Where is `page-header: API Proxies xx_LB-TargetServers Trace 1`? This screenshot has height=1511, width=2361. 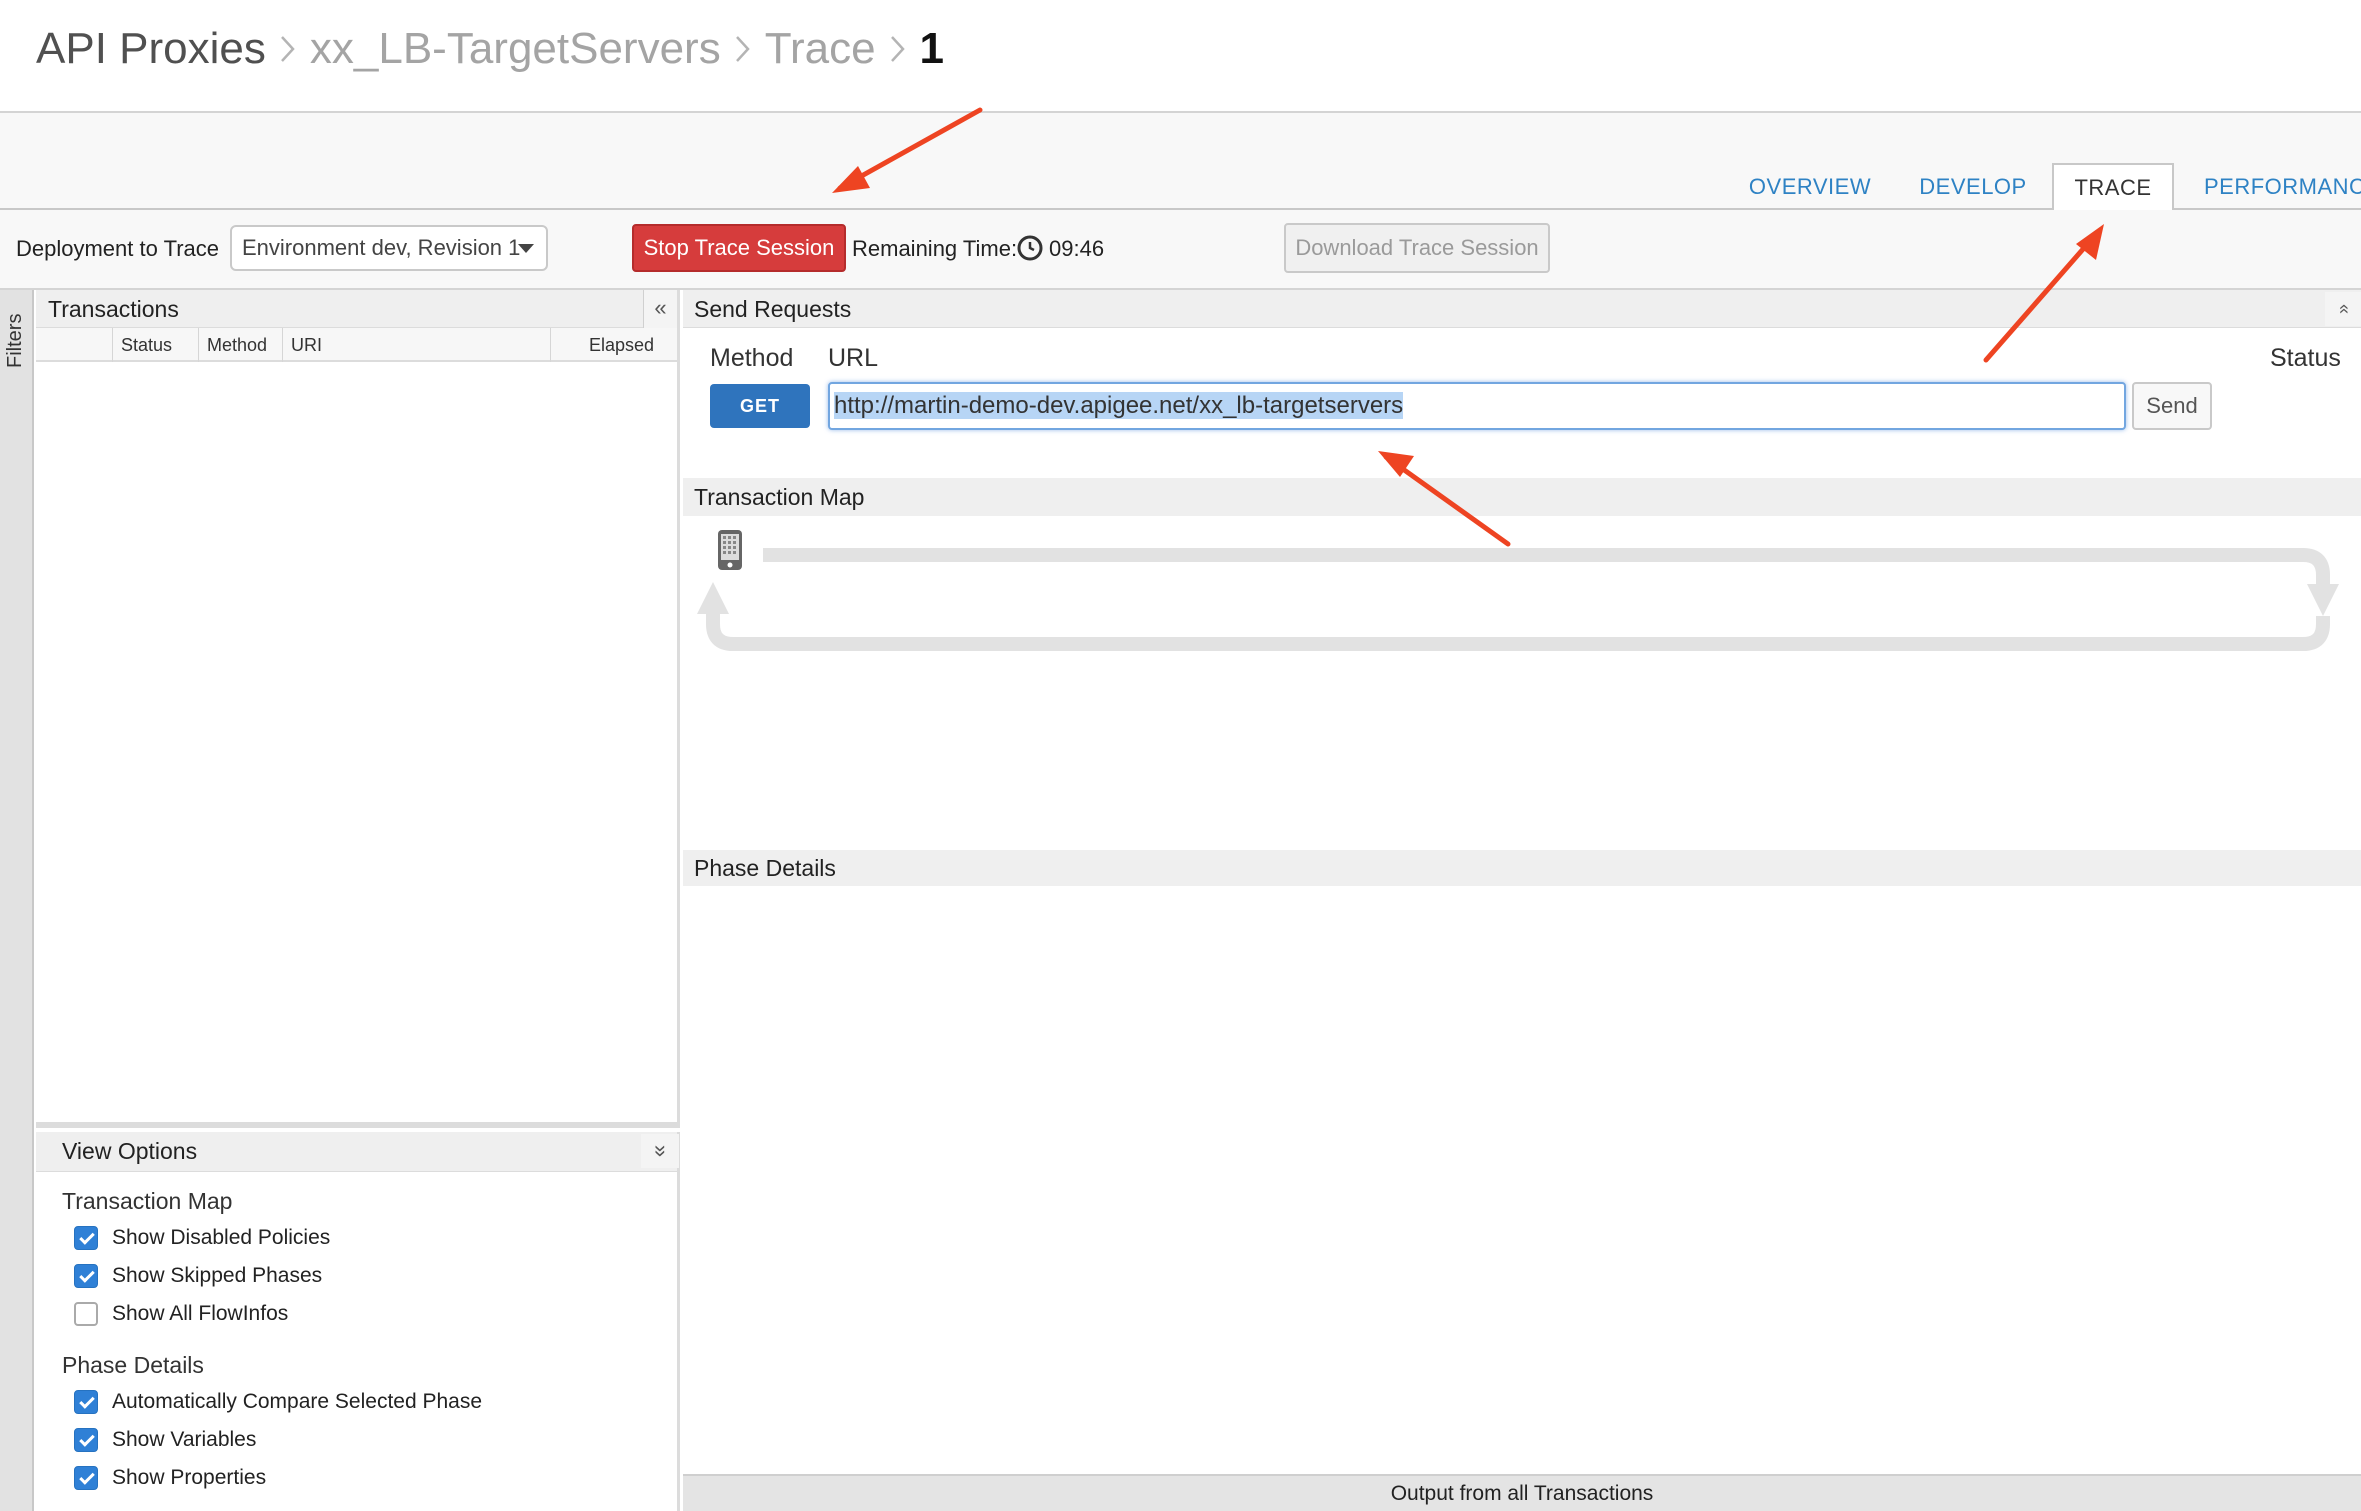
page-header: API Proxies xx_LB-TargetServers Trace 1 is located at coordinates (1180, 56).